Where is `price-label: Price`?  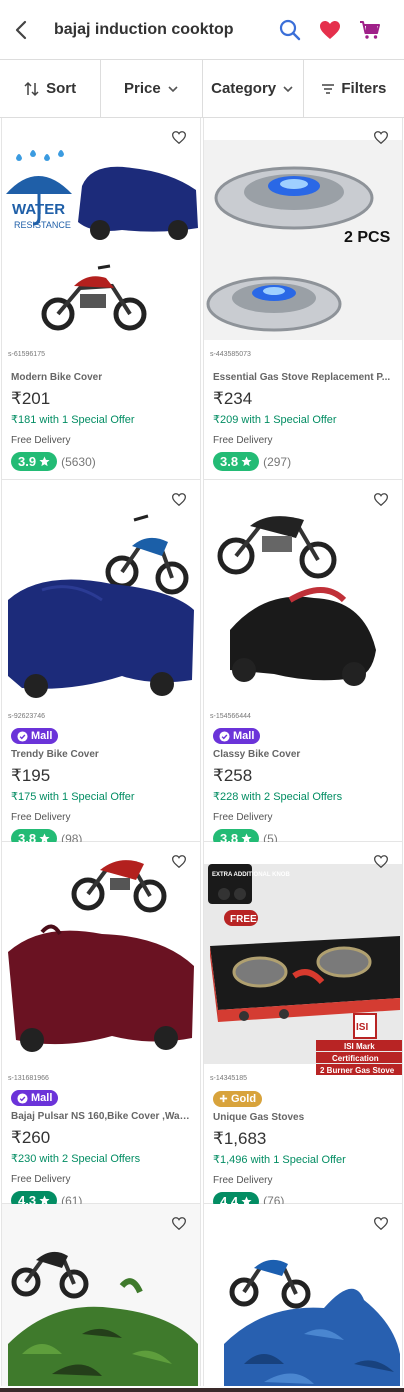
price-label: Price is located at coordinates (142, 88).